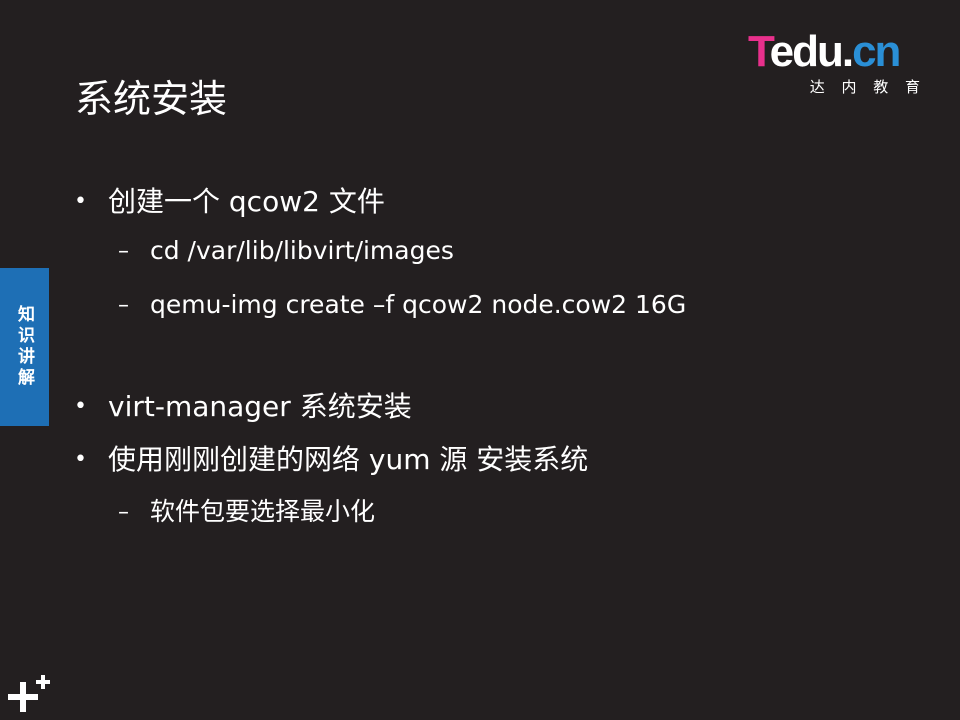 The width and height of the screenshot is (960, 720). Describe the element at coordinates (29, 693) in the screenshot. I see `plus-cross-icon` at that location.